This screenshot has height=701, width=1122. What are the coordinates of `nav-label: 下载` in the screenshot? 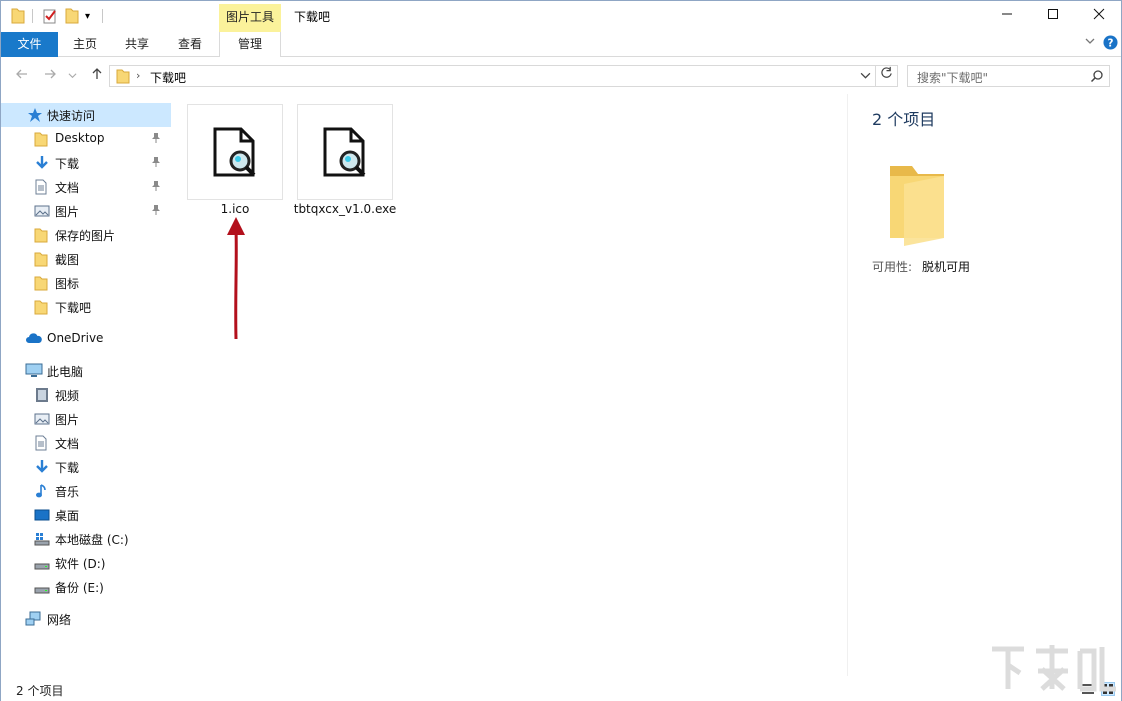 It's located at (67, 164).